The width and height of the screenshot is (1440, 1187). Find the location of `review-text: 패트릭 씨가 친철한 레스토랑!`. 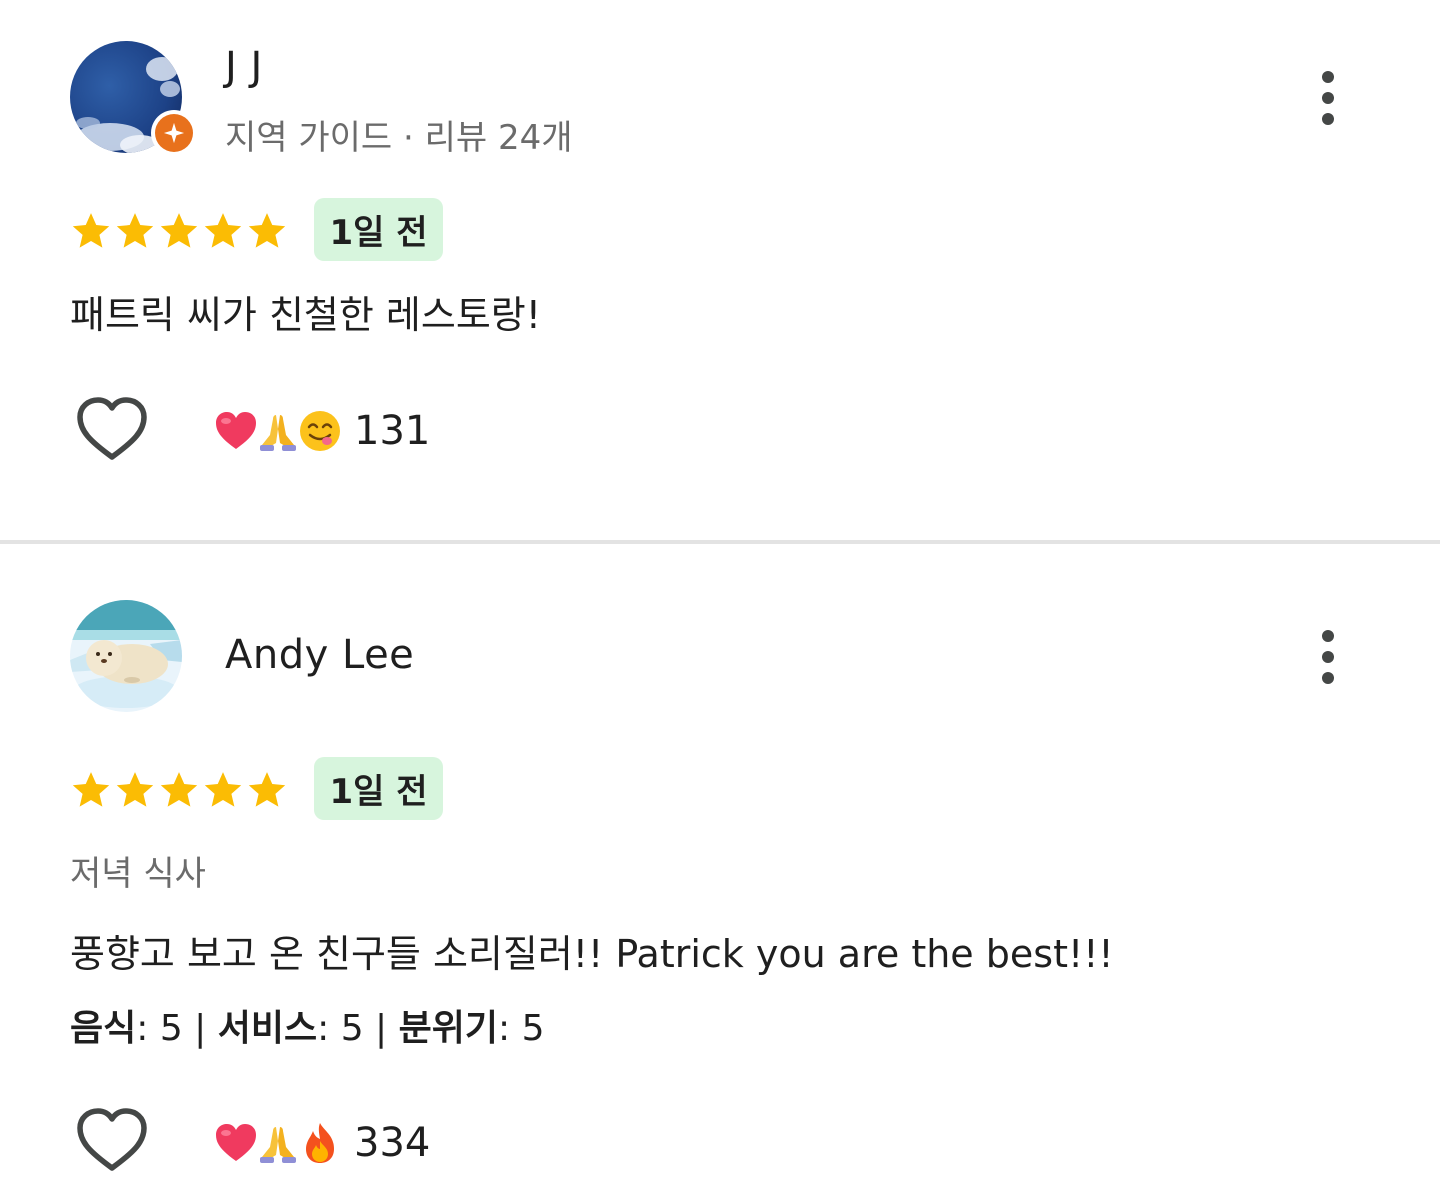

review-text: 패트릭 씨가 친철한 레스토랑! is located at coordinates (305, 315).